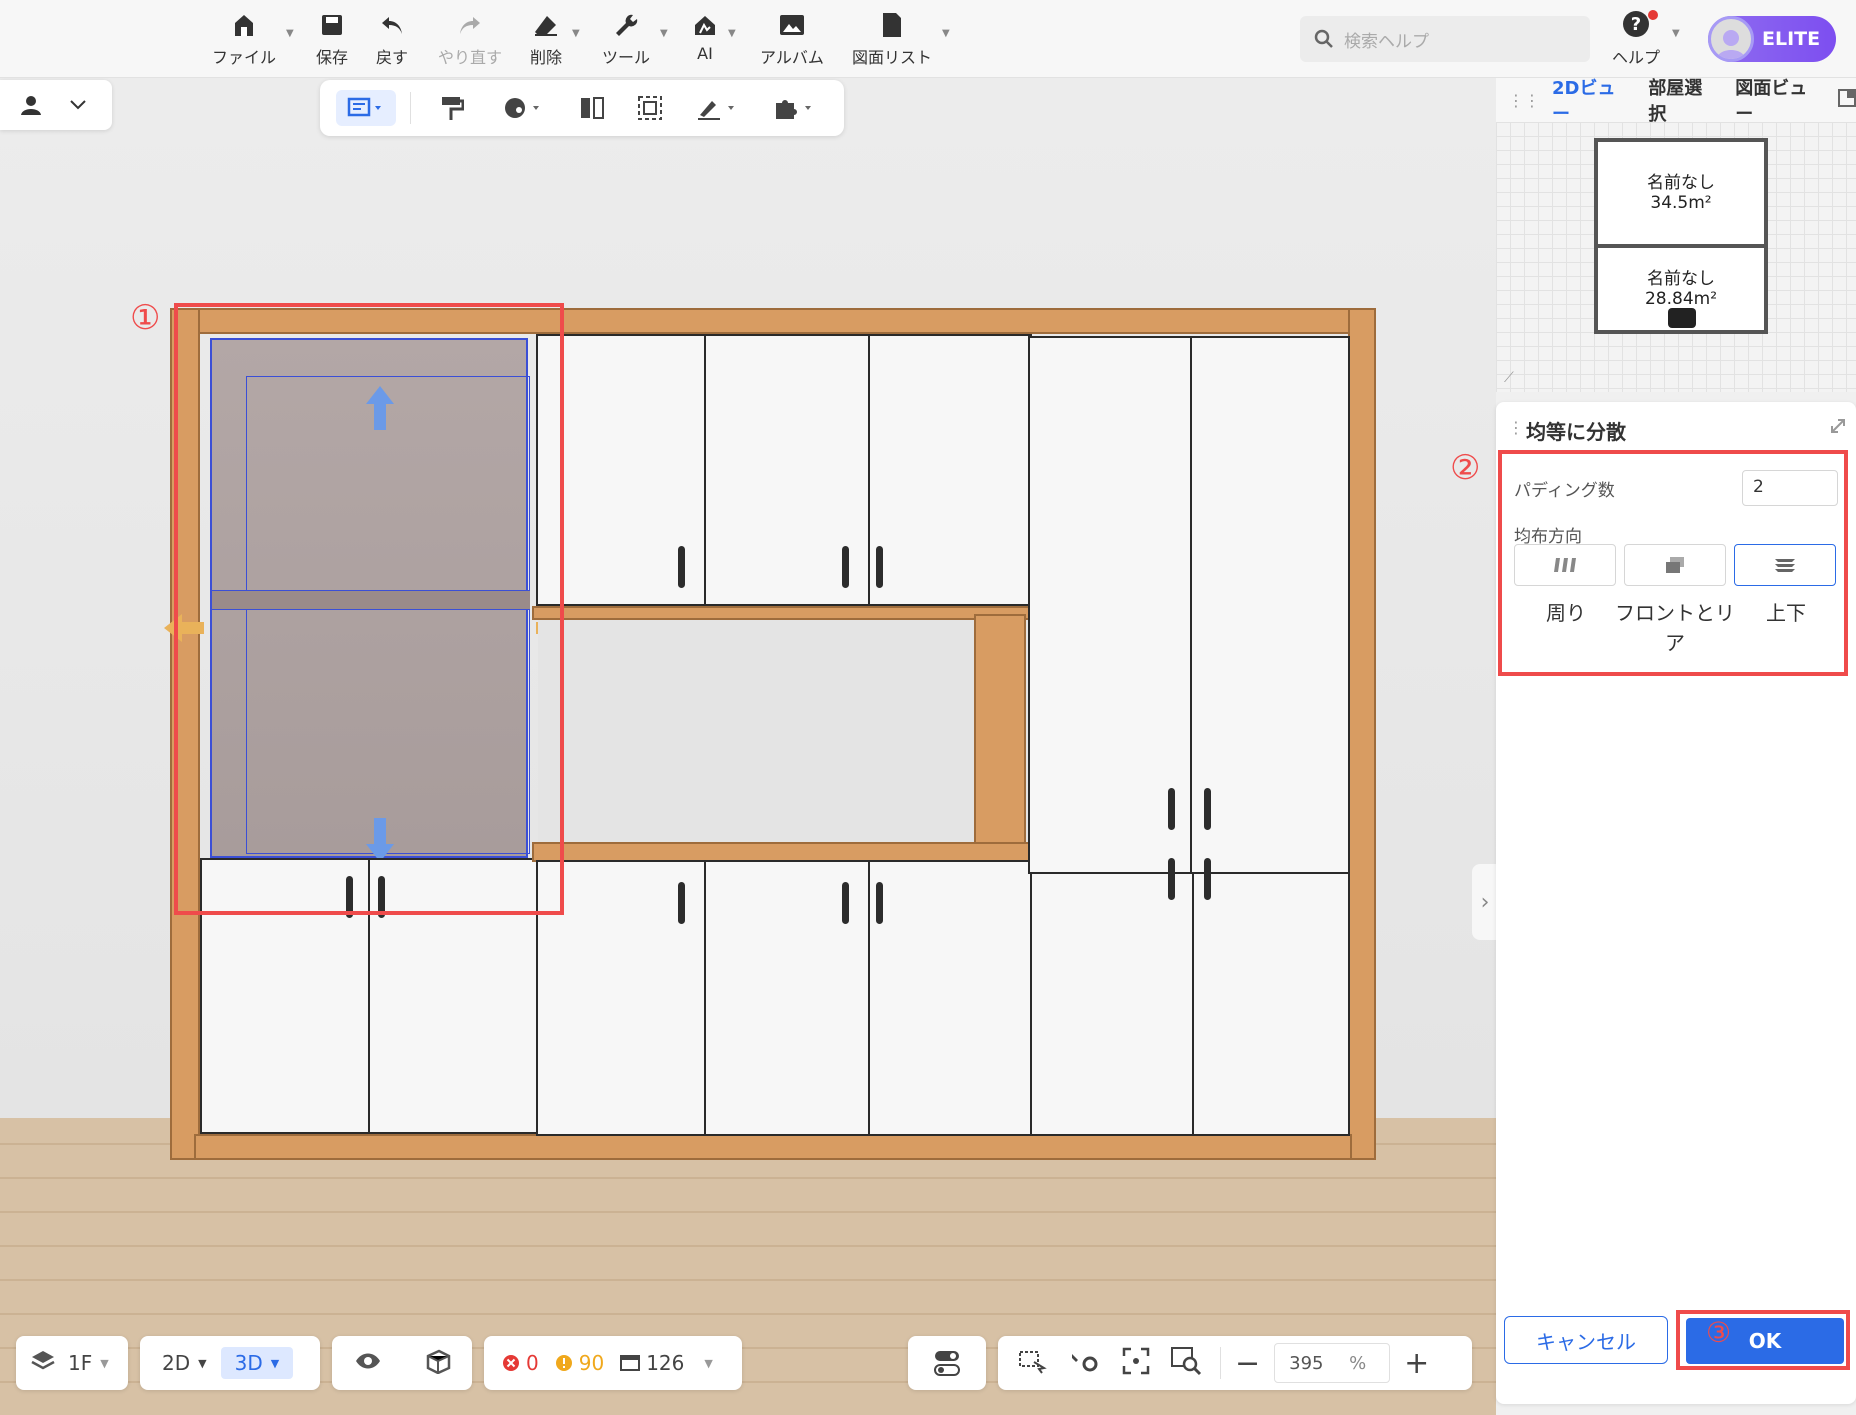  I want to click on tools-button: ツール, so click(626, 40).